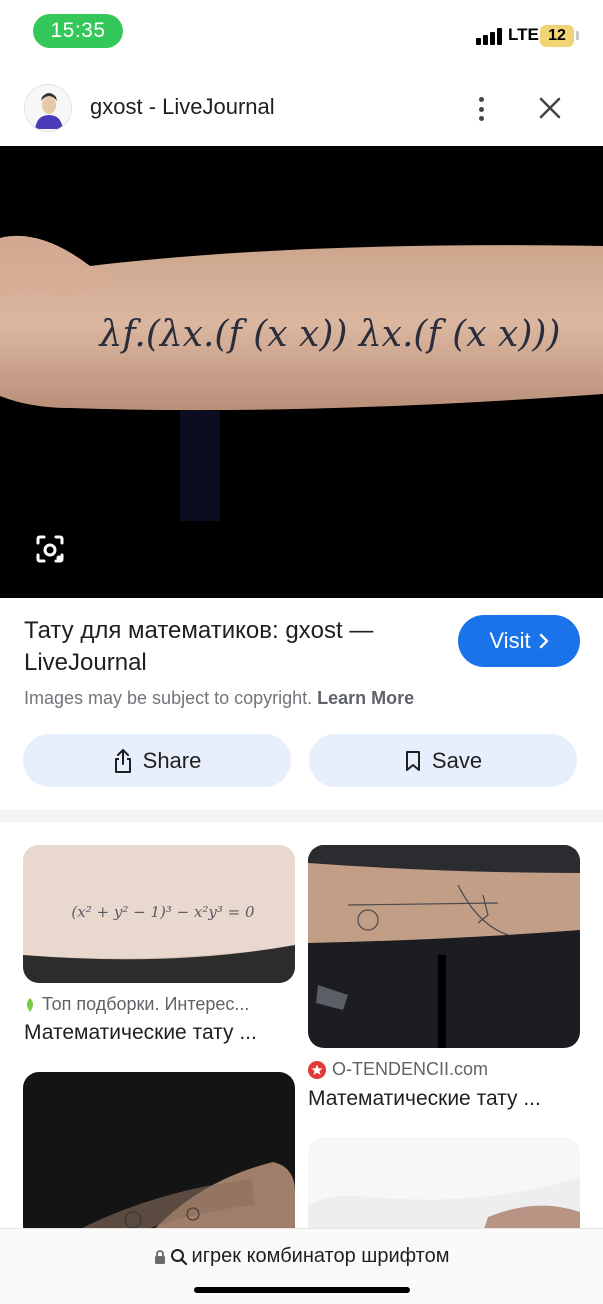  I want to click on related-source-2: O-TENDENCII.com, so click(398, 1069).